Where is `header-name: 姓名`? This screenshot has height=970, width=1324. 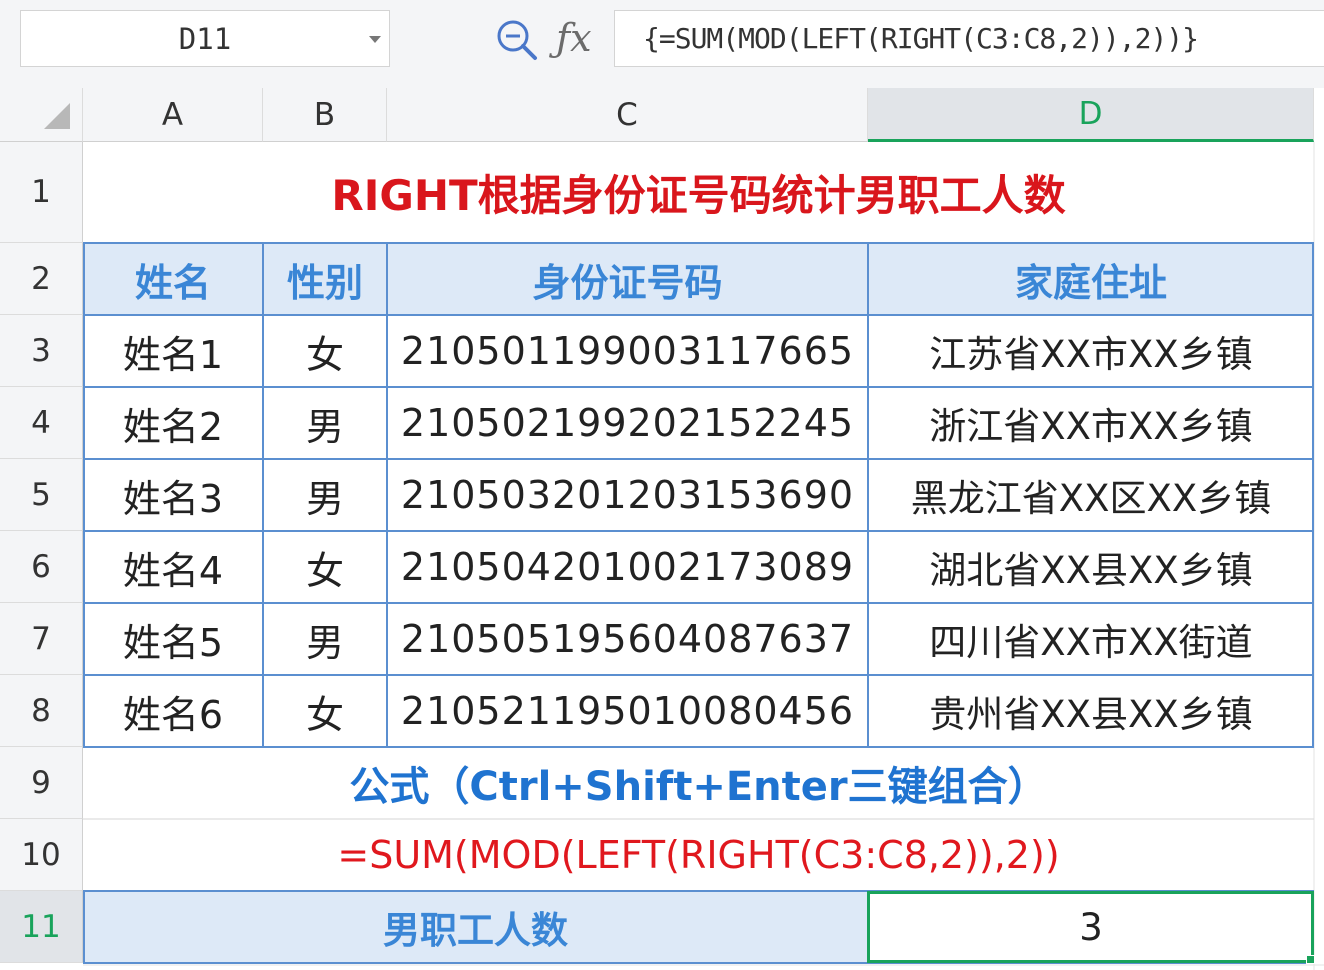
header-name: 姓名 is located at coordinates (173, 279).